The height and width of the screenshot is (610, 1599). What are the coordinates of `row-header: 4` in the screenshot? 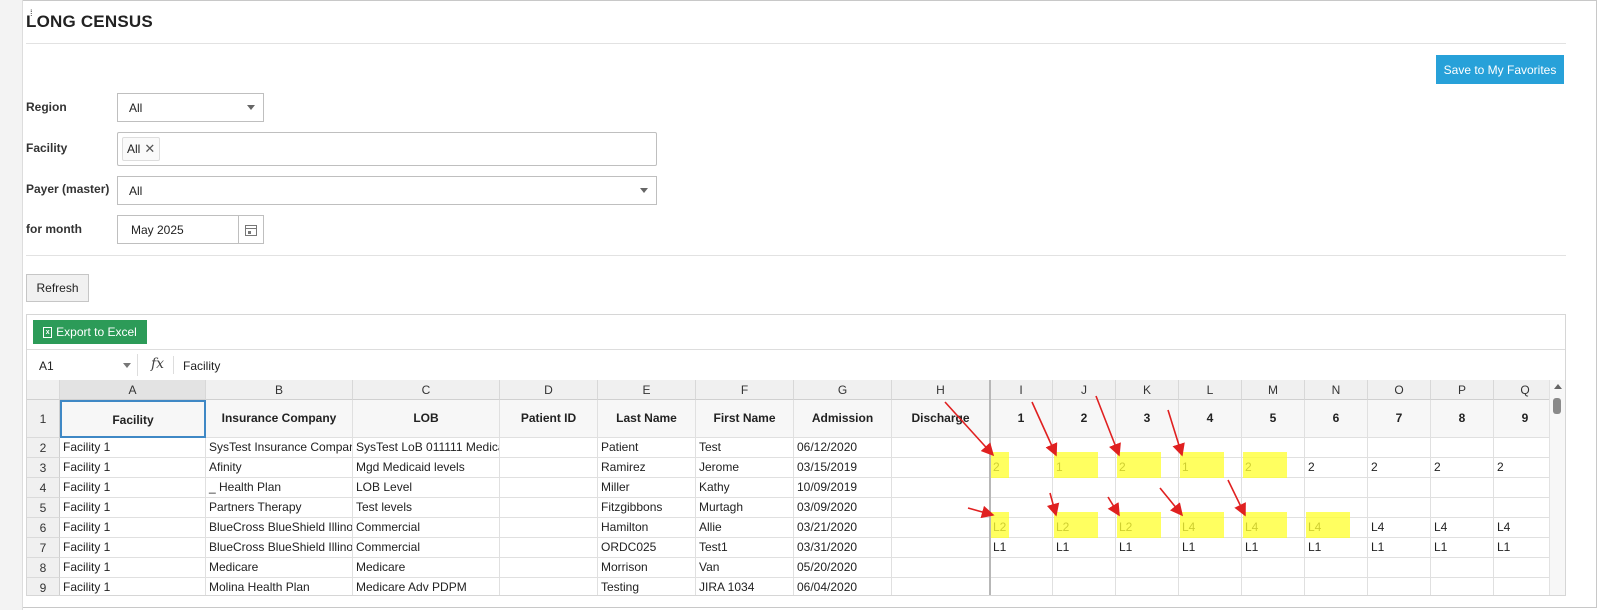 It's located at (43, 488).